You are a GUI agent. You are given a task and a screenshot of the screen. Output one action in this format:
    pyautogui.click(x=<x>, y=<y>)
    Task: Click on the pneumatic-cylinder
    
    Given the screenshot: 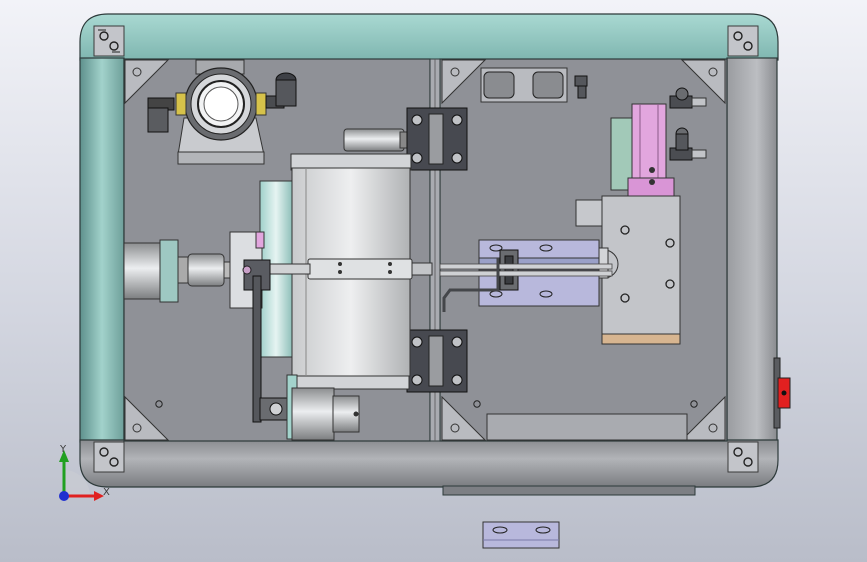 What is the action you would take?
    pyautogui.click(x=642, y=150)
    